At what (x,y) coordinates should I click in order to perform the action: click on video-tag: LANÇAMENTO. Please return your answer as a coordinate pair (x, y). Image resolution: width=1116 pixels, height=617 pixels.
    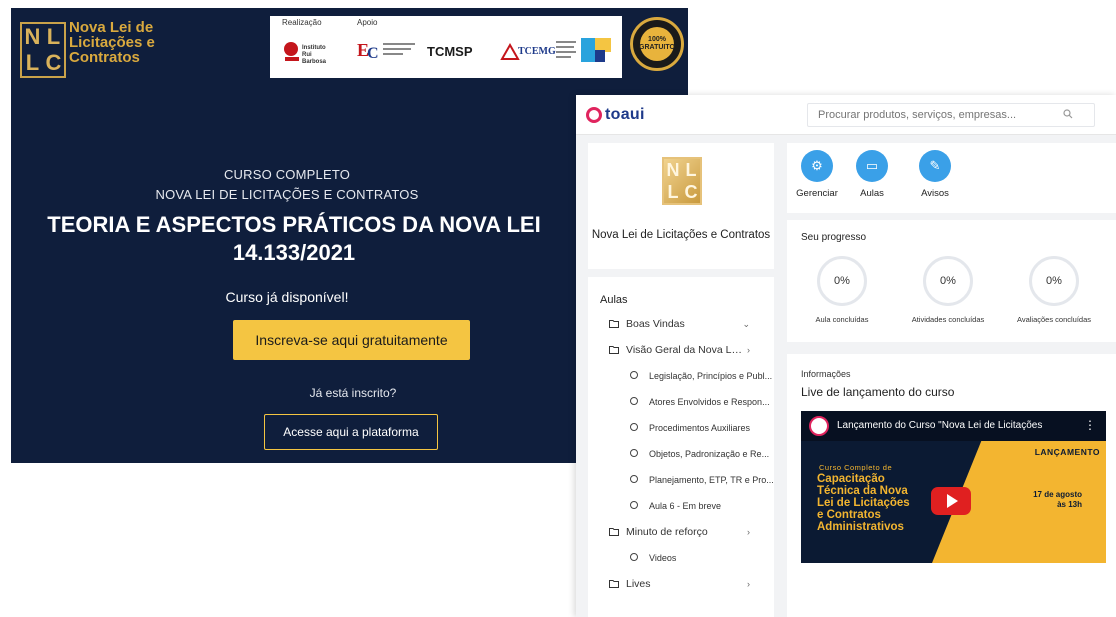
    Looking at the image, I should click on (1067, 452).